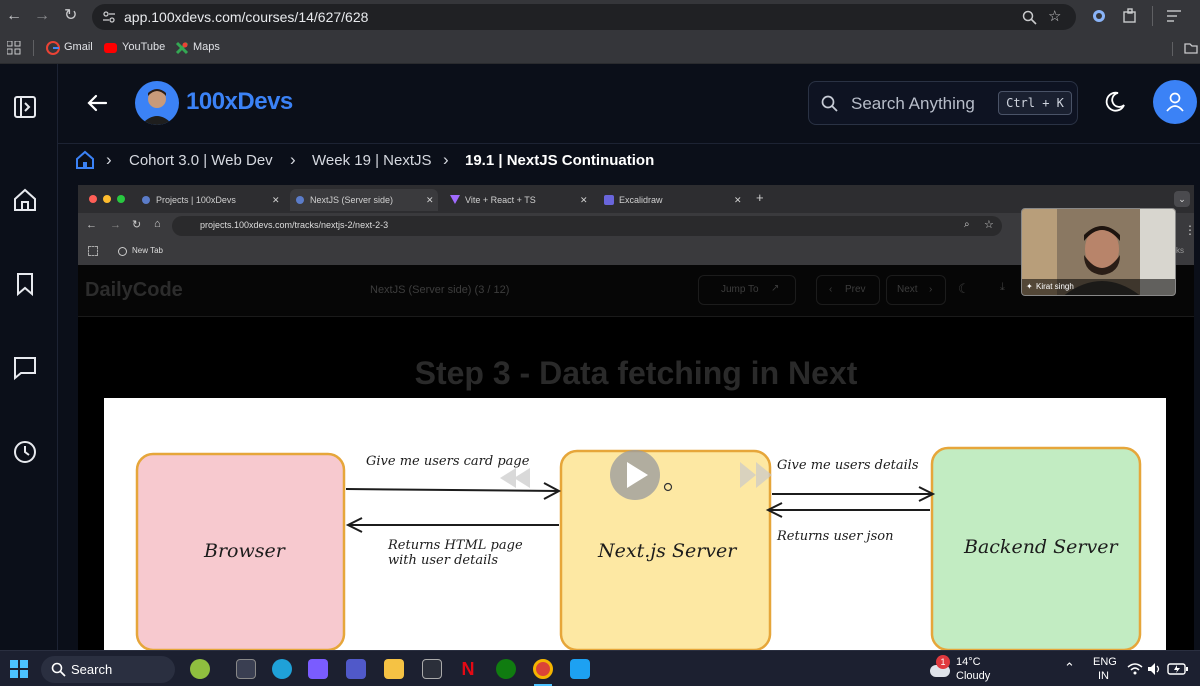 The height and width of the screenshot is (686, 1200). What do you see at coordinates (1115, 102) in the screenshot?
I see `theme-toggle-moon-icon` at bounding box center [1115, 102].